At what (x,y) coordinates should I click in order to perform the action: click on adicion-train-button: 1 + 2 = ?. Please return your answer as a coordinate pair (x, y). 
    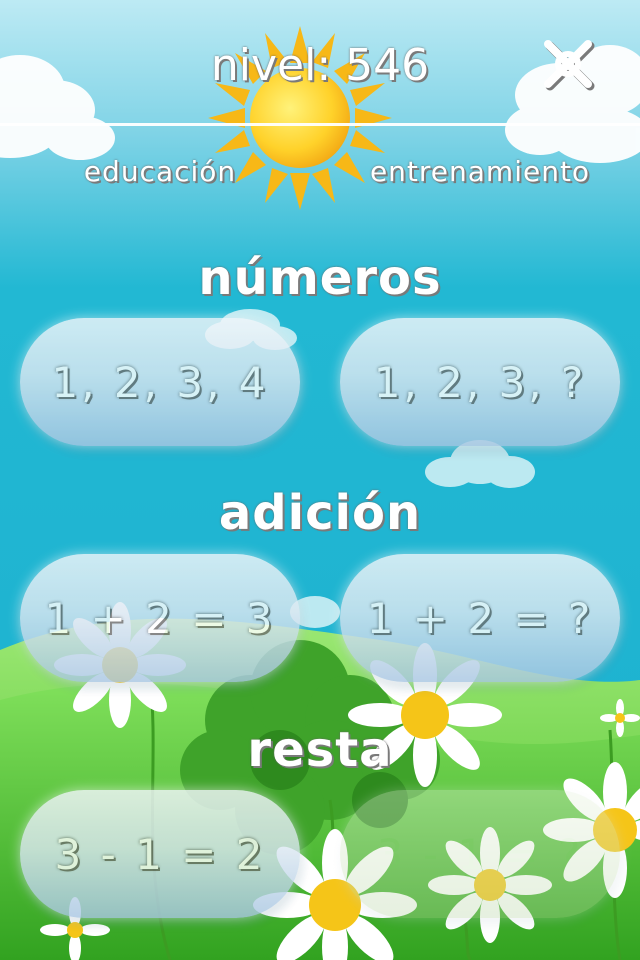
    Looking at the image, I should click on (480, 618).